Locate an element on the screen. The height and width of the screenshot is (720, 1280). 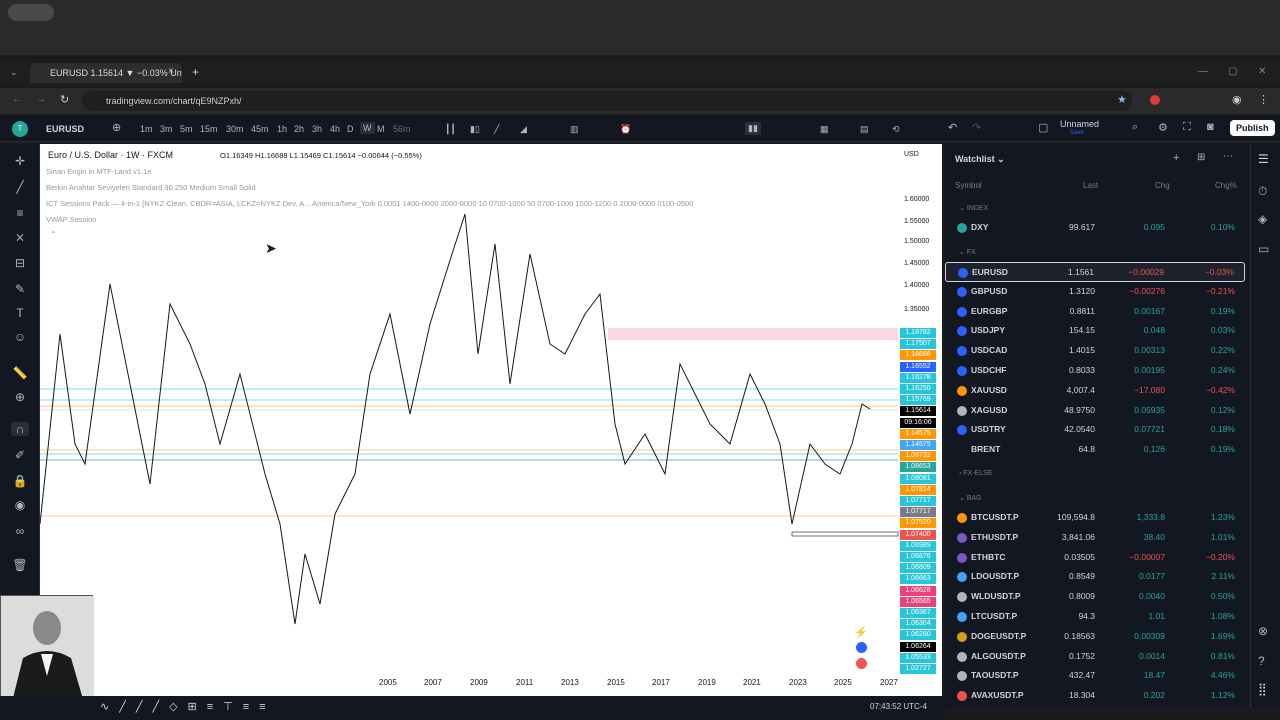
watchlist-row-taousdt.p: TAOUSDT.P 432.47 18.47 4.46% is located at coordinates (1095, 676).